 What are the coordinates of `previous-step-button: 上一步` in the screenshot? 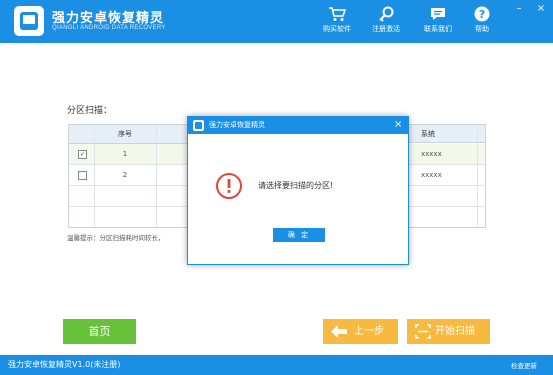 It's located at (360, 331).